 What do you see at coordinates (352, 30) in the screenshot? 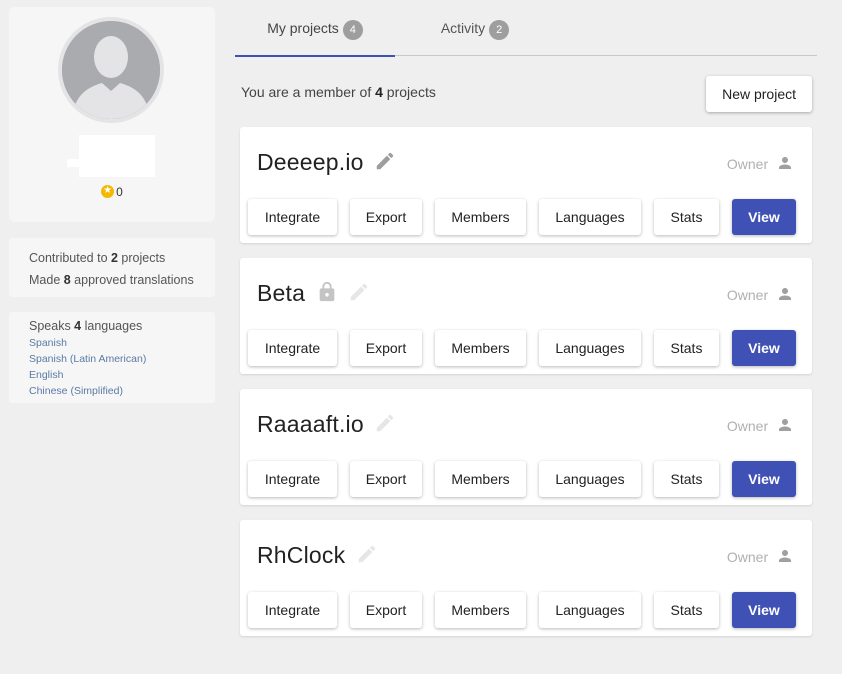
I see `tab-my-projects-badge: 4` at bounding box center [352, 30].